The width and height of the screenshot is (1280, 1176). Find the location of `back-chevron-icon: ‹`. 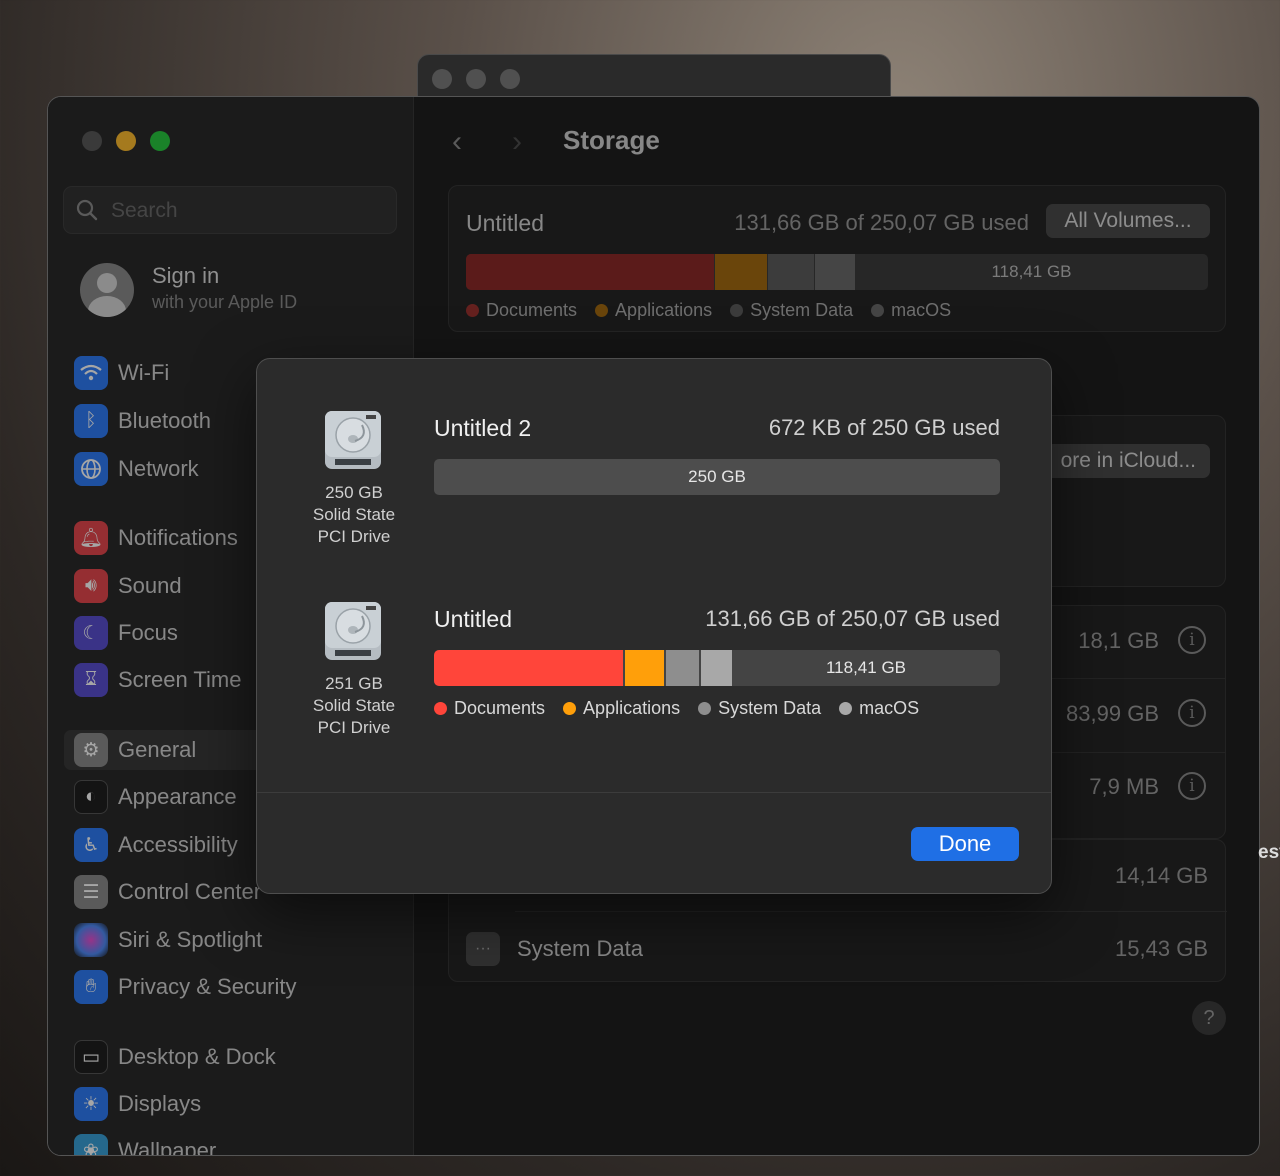

back-chevron-icon: ‹ is located at coordinates (457, 142).